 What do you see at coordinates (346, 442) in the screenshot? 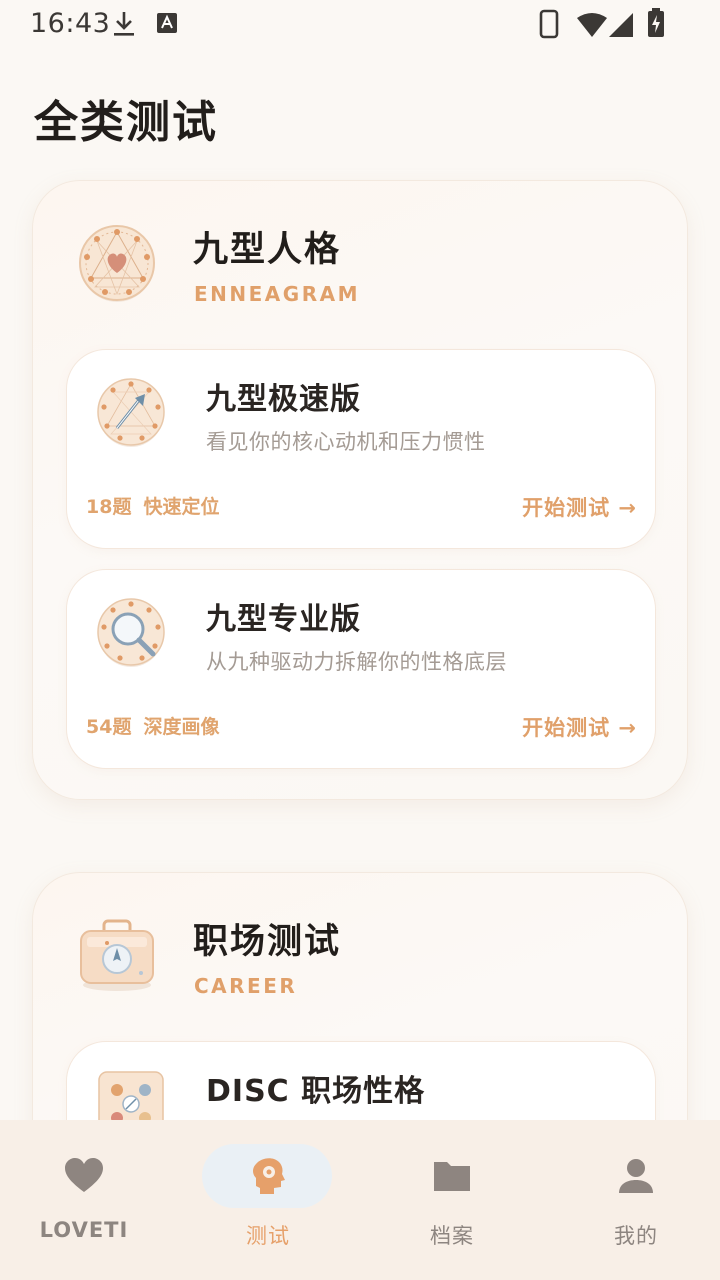
I see `card-description: 看见你的核心动机和压力惯性` at bounding box center [346, 442].